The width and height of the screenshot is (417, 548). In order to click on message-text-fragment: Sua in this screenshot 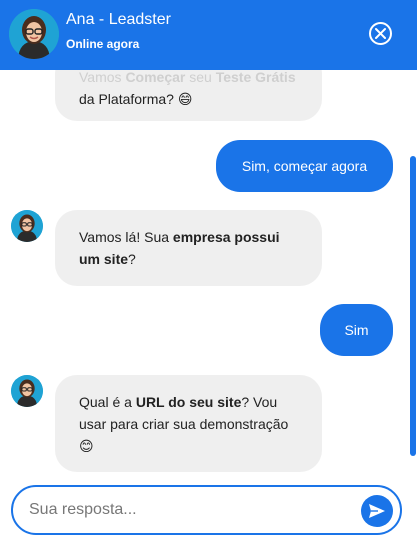, I will do `click(158, 237)`.